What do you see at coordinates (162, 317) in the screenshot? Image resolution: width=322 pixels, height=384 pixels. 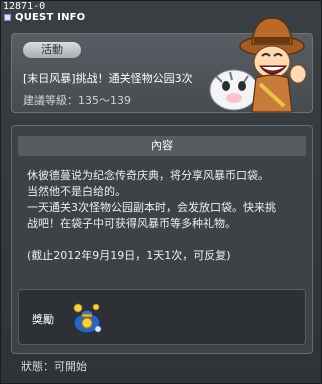 I see `reward-box: 獎勵` at bounding box center [162, 317].